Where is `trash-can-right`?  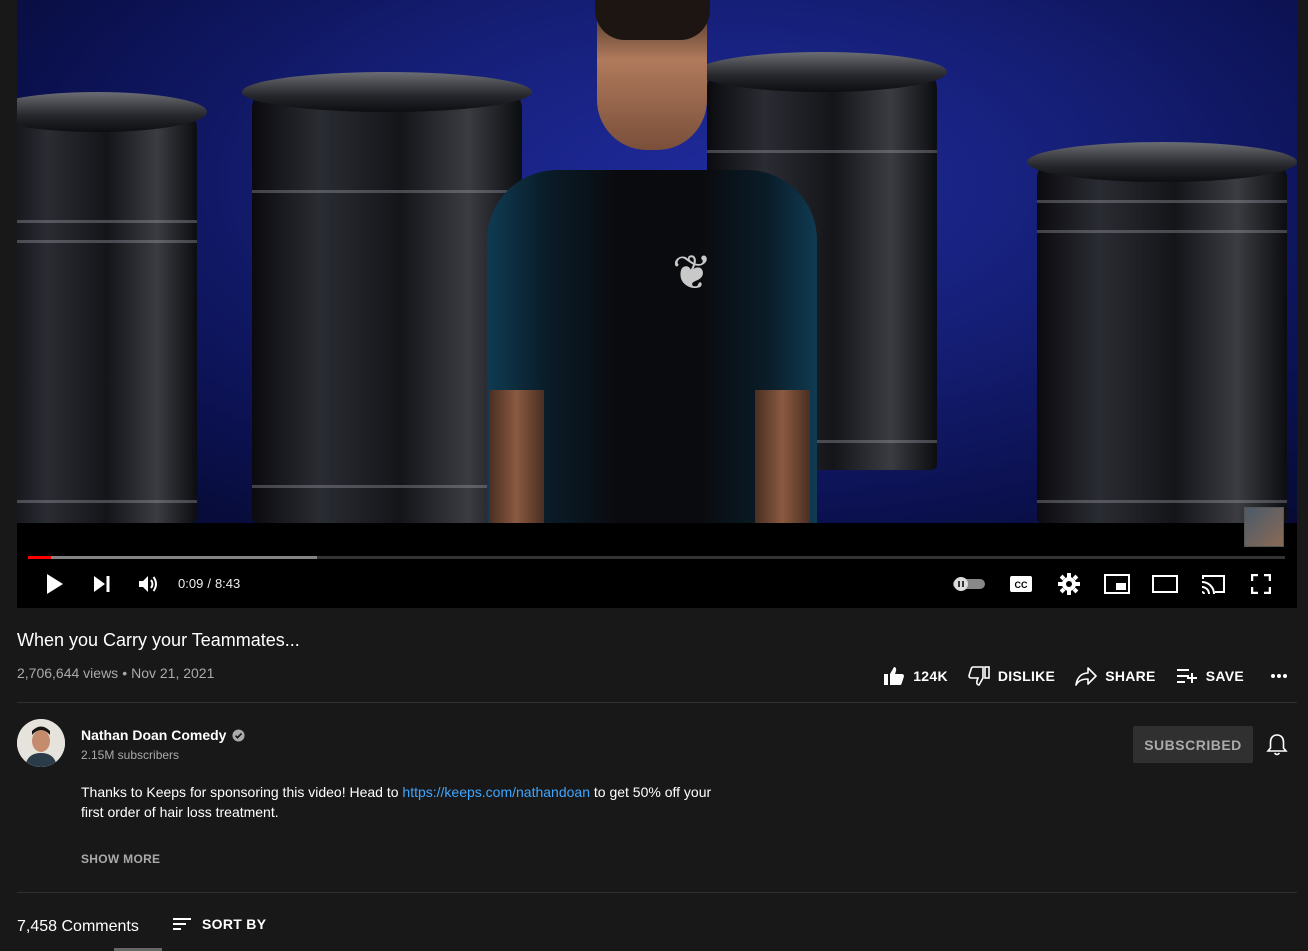
trash-can-right is located at coordinates (1162, 332).